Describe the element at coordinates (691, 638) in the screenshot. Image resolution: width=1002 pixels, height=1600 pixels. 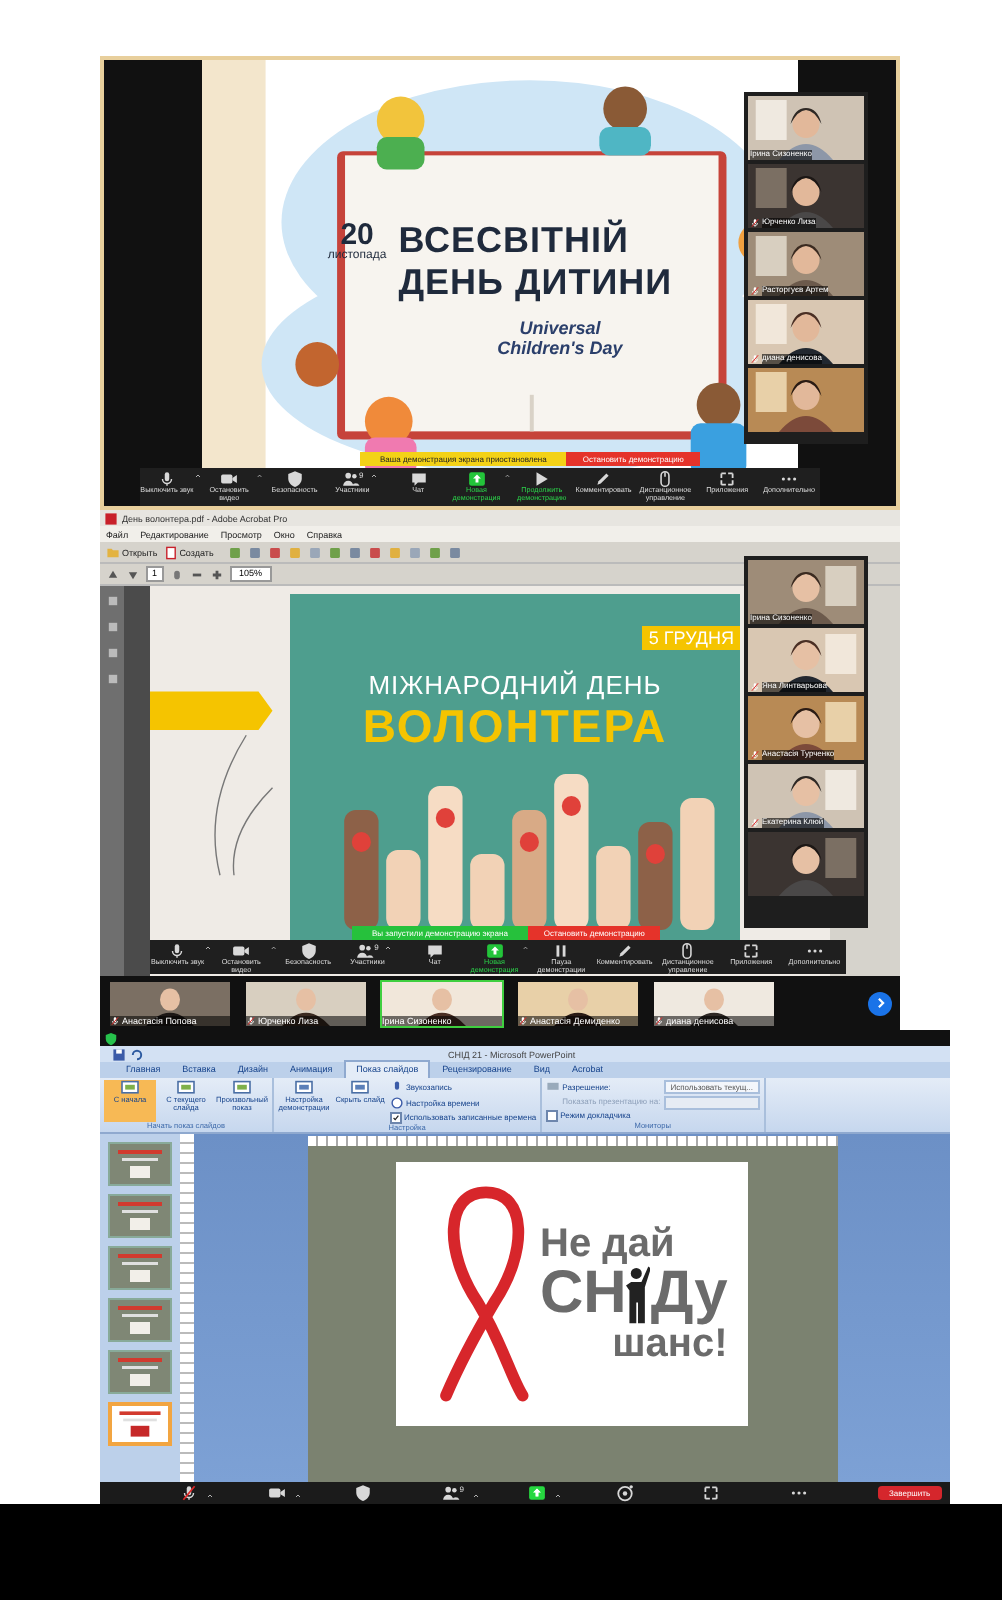
I see `slide-date: 5 ГРУДНЯ` at that location.